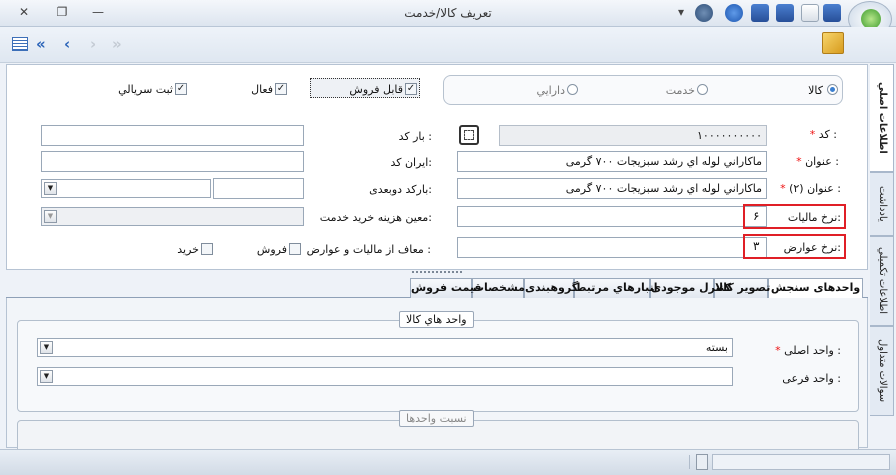  I want to click on sub-unit-dropdown: ▼, so click(385, 376).